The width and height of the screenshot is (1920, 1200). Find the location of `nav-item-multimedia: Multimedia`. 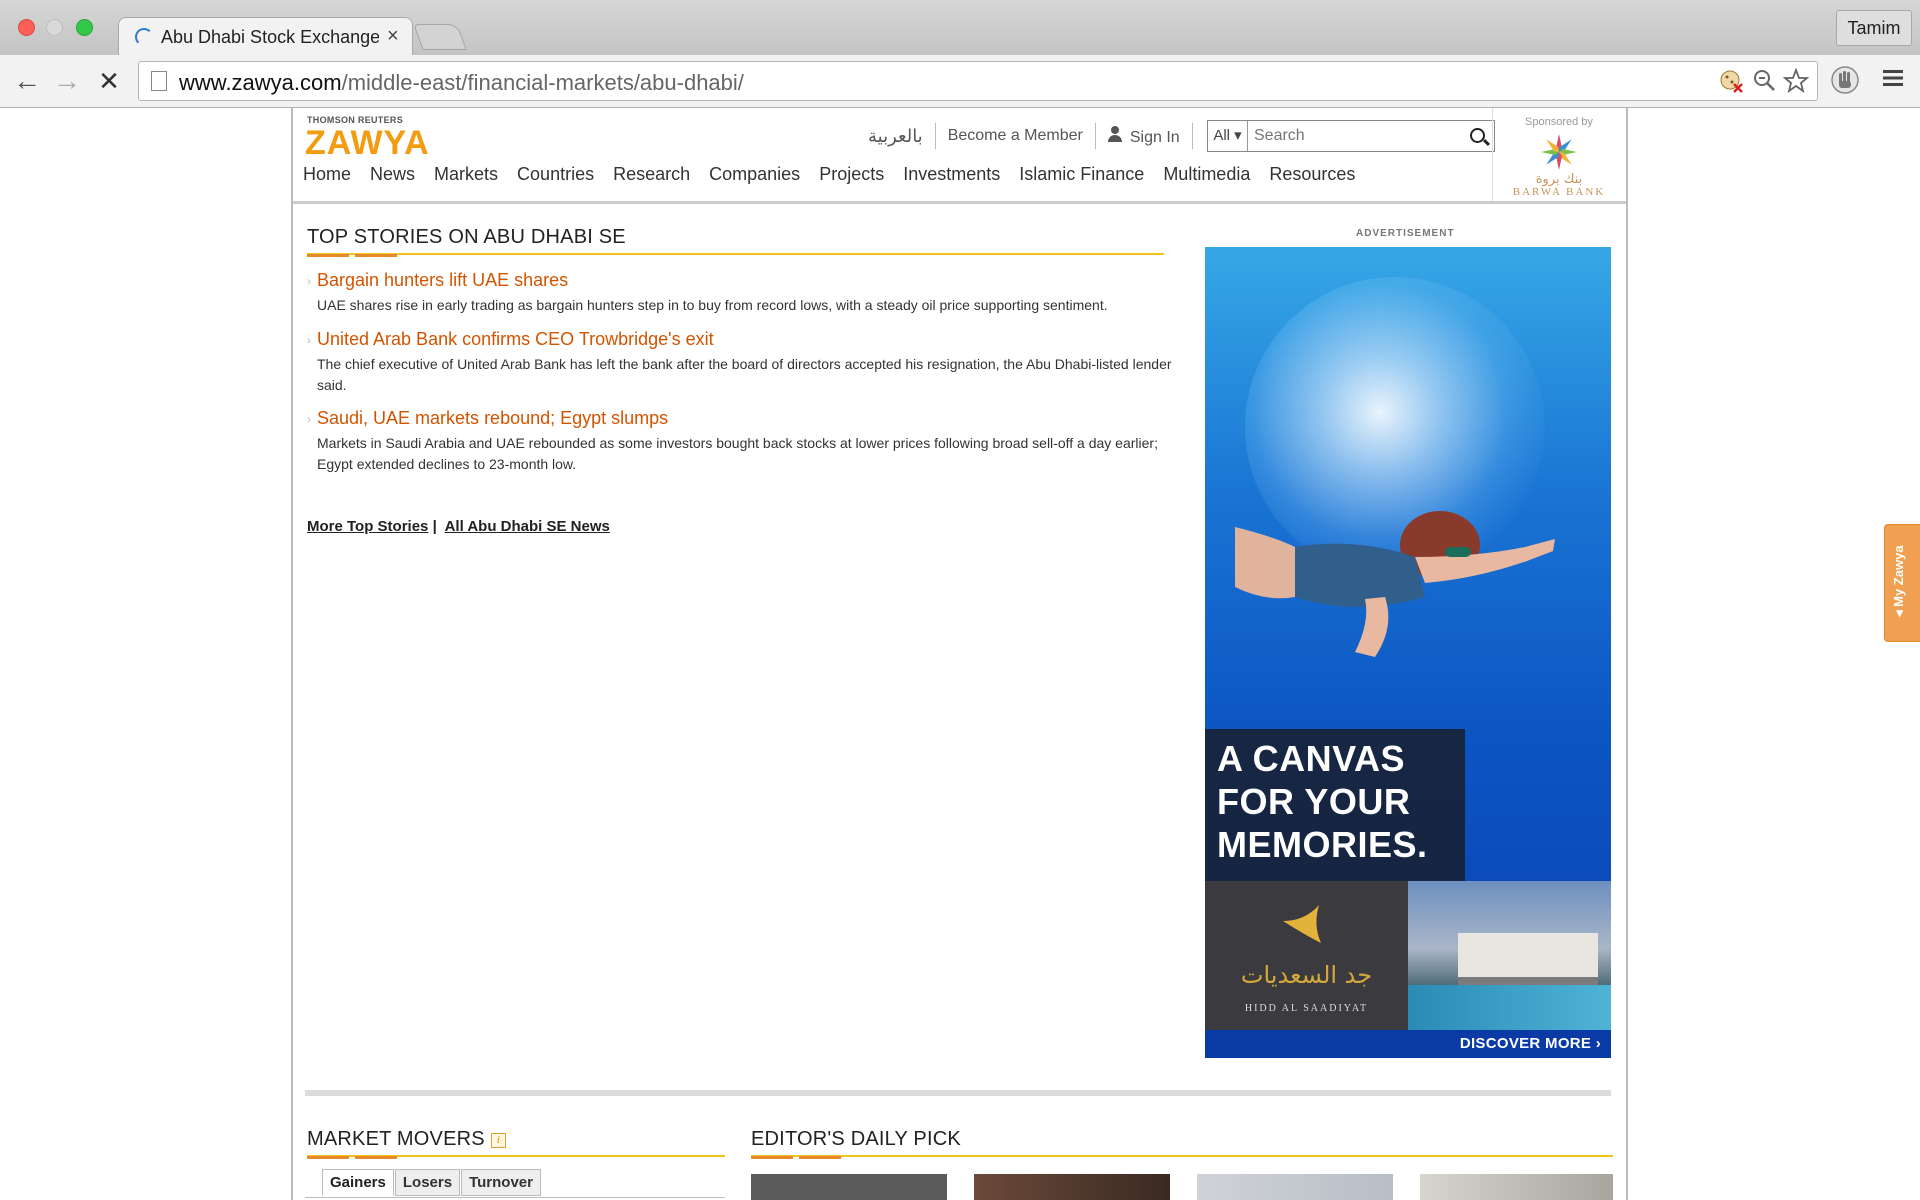

nav-item-multimedia: Multimedia is located at coordinates (1206, 174).